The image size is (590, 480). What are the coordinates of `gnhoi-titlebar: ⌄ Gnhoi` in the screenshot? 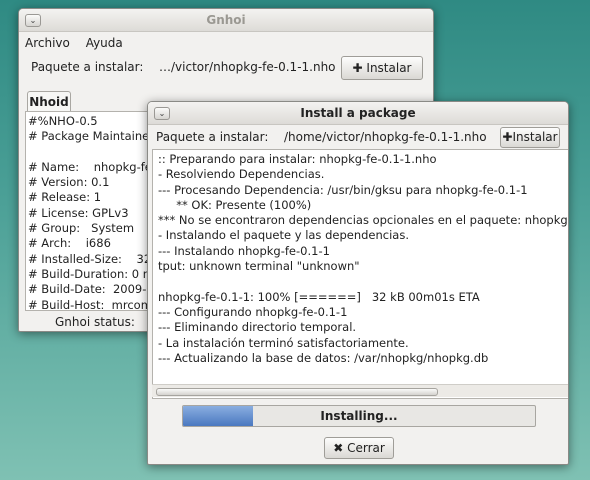 It's located at (226, 20).